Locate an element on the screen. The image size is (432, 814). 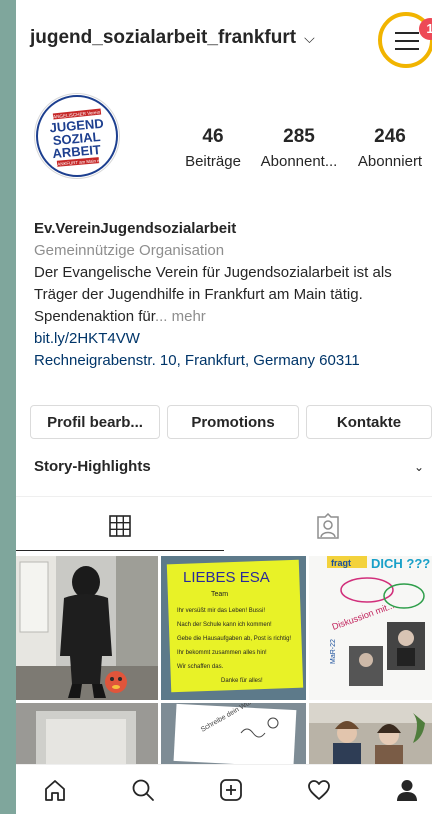
posts-count: 46 Beiträge is located at coordinates (213, 149).